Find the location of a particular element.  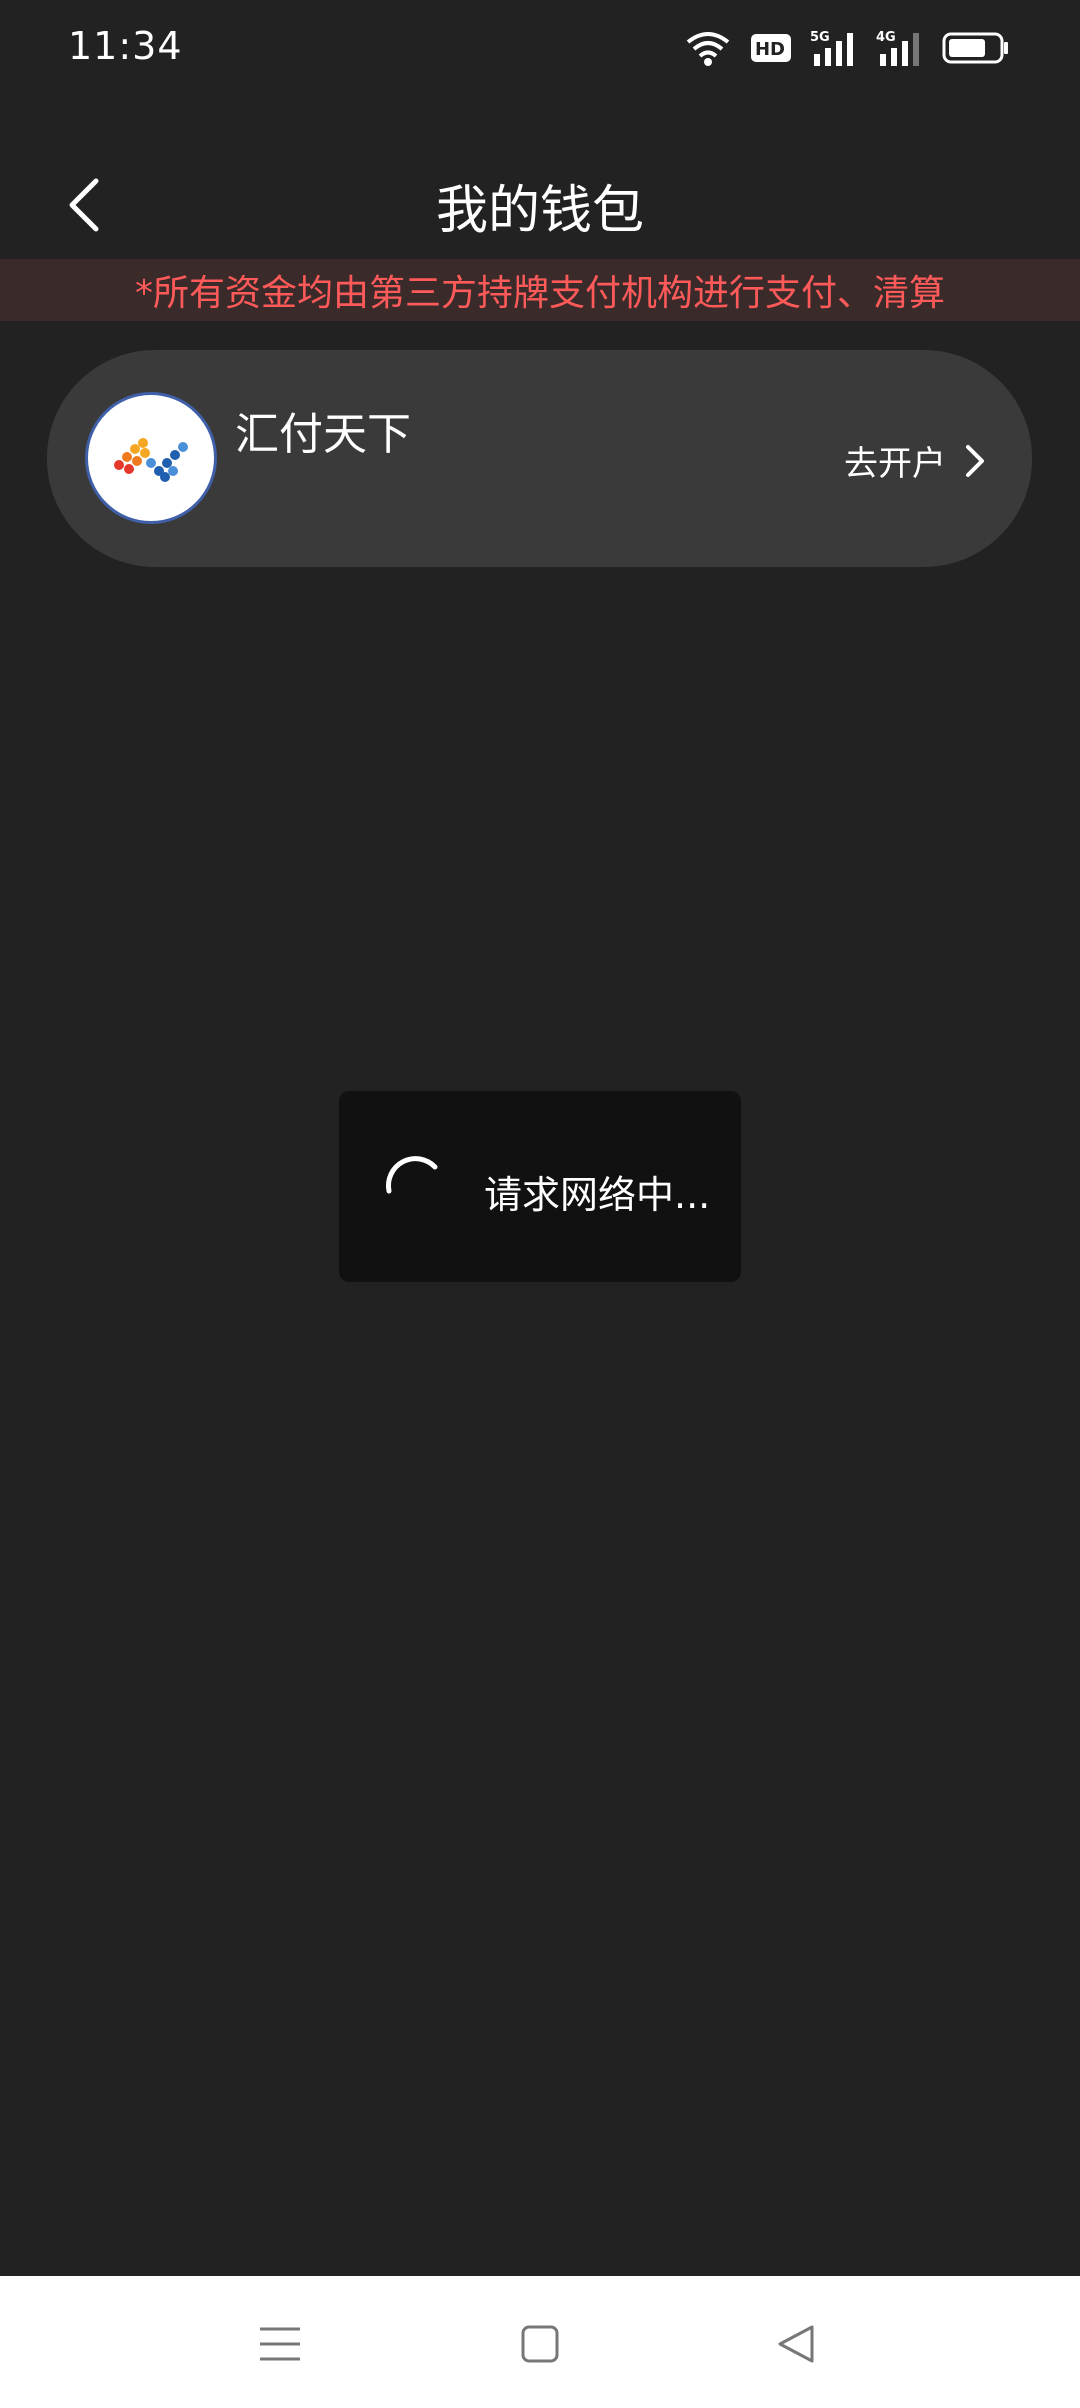

provider-logo is located at coordinates (151, 458).